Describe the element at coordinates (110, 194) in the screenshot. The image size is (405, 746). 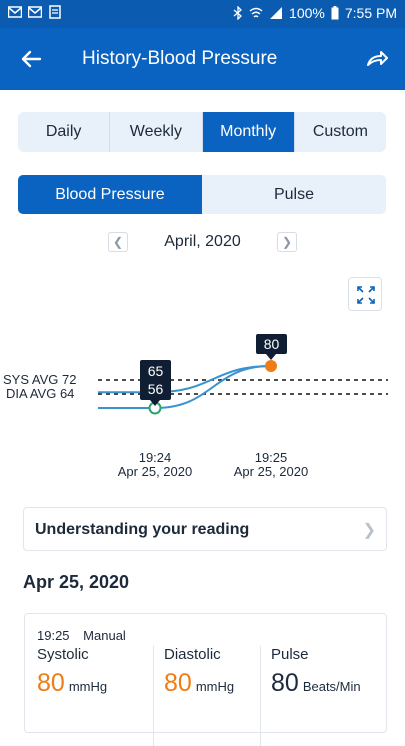
I see `tab-blood-pressure: Blood Pressure` at that location.